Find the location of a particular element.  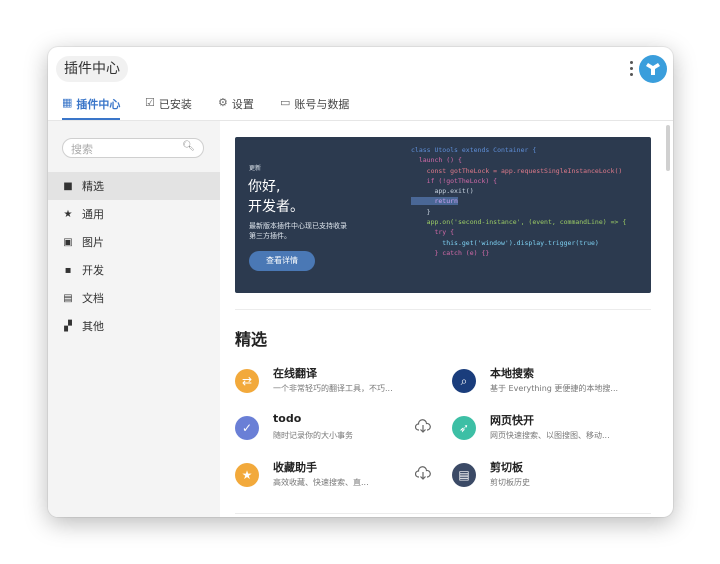

gift-icon: ■ is located at coordinates (68, 186).